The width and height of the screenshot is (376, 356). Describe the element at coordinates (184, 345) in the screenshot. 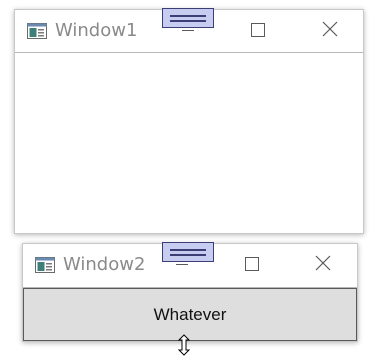

I see `resize-vertical-cursor-icon` at that location.